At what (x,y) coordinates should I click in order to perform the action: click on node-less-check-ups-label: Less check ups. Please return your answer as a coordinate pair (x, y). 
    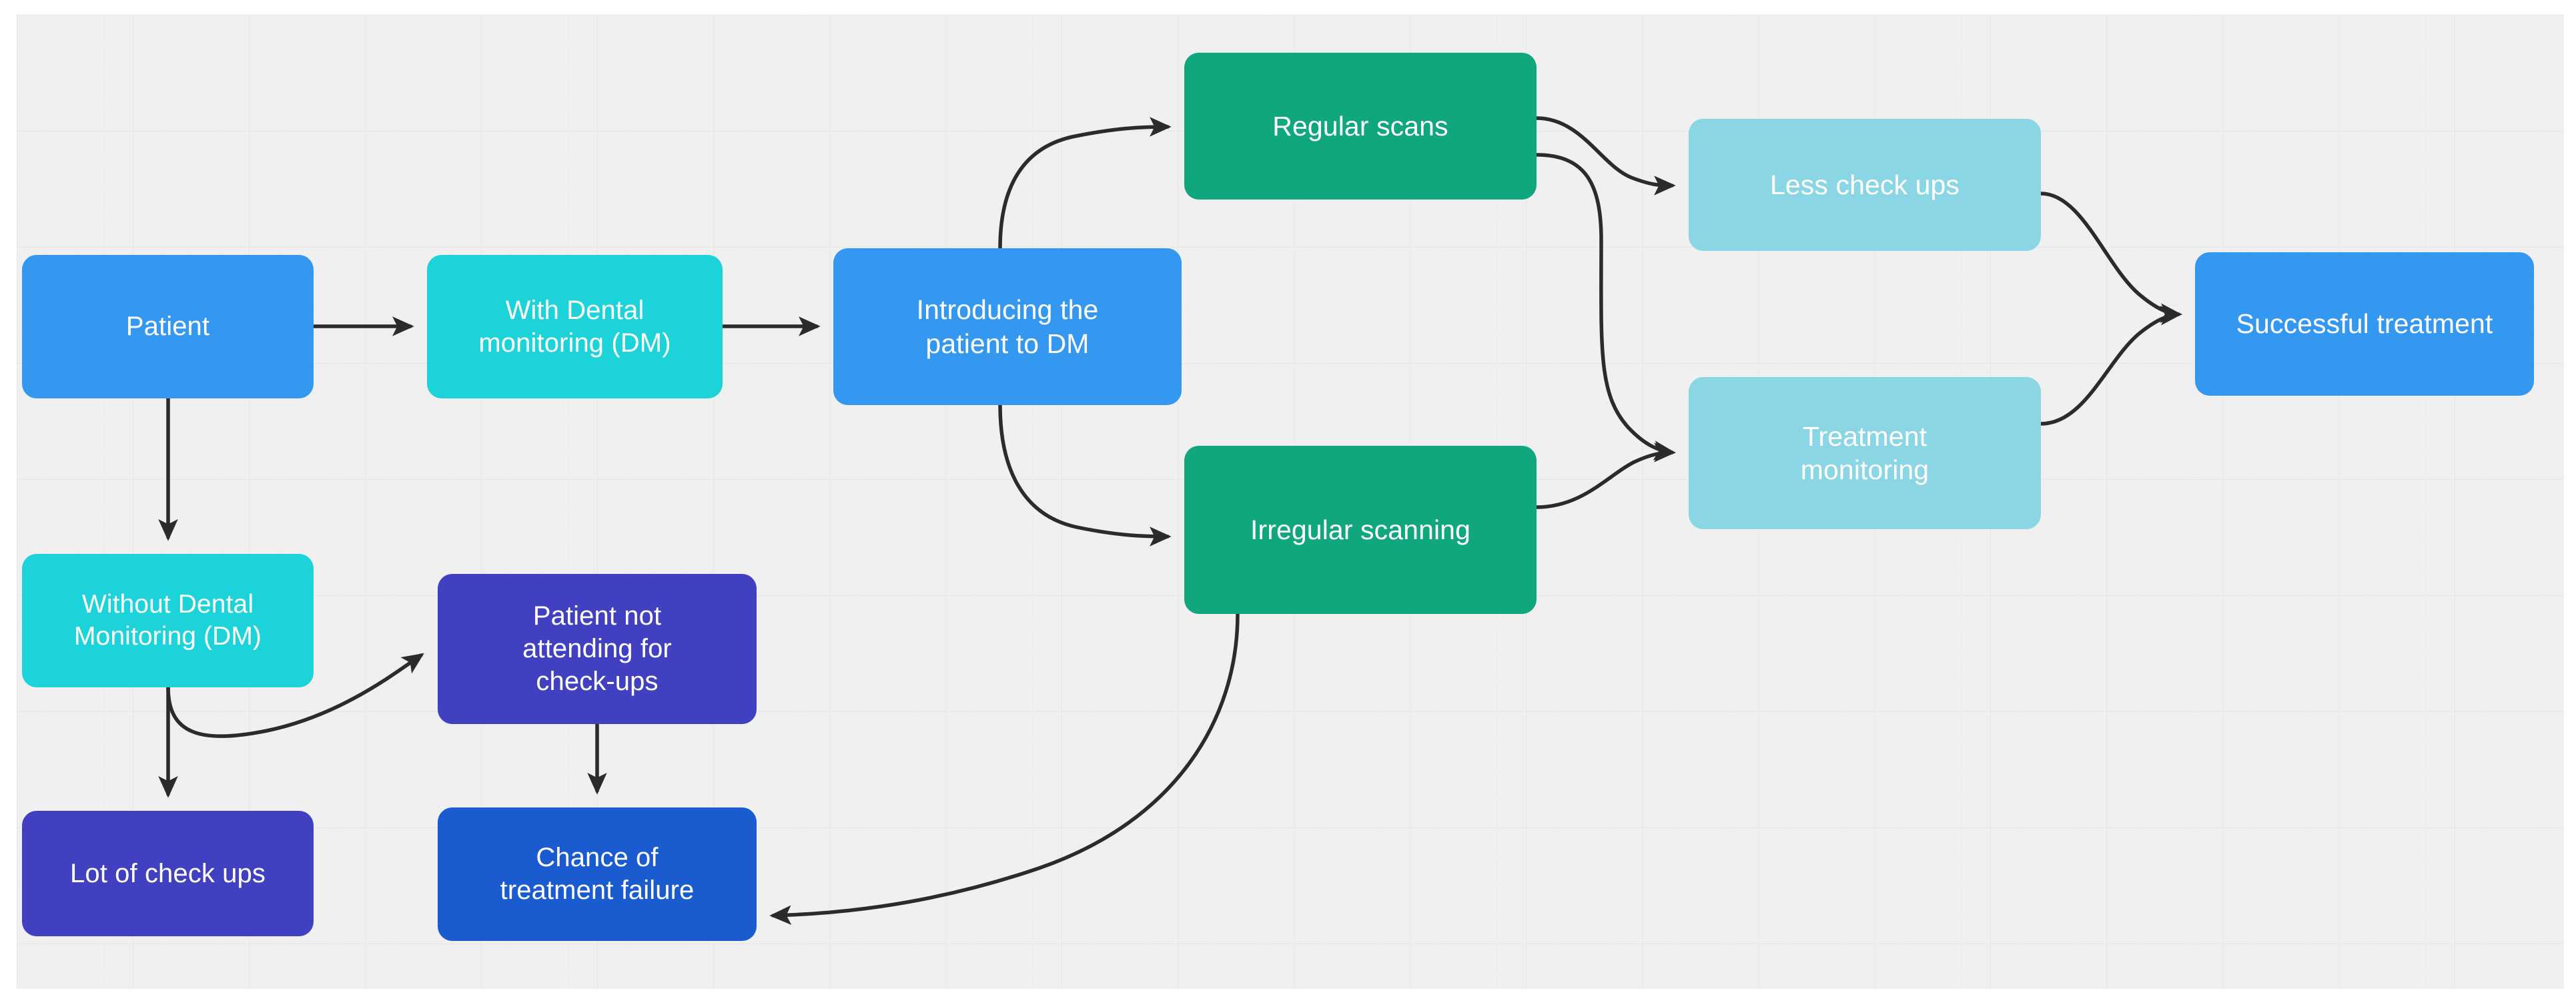
    Looking at the image, I should click on (1865, 184).